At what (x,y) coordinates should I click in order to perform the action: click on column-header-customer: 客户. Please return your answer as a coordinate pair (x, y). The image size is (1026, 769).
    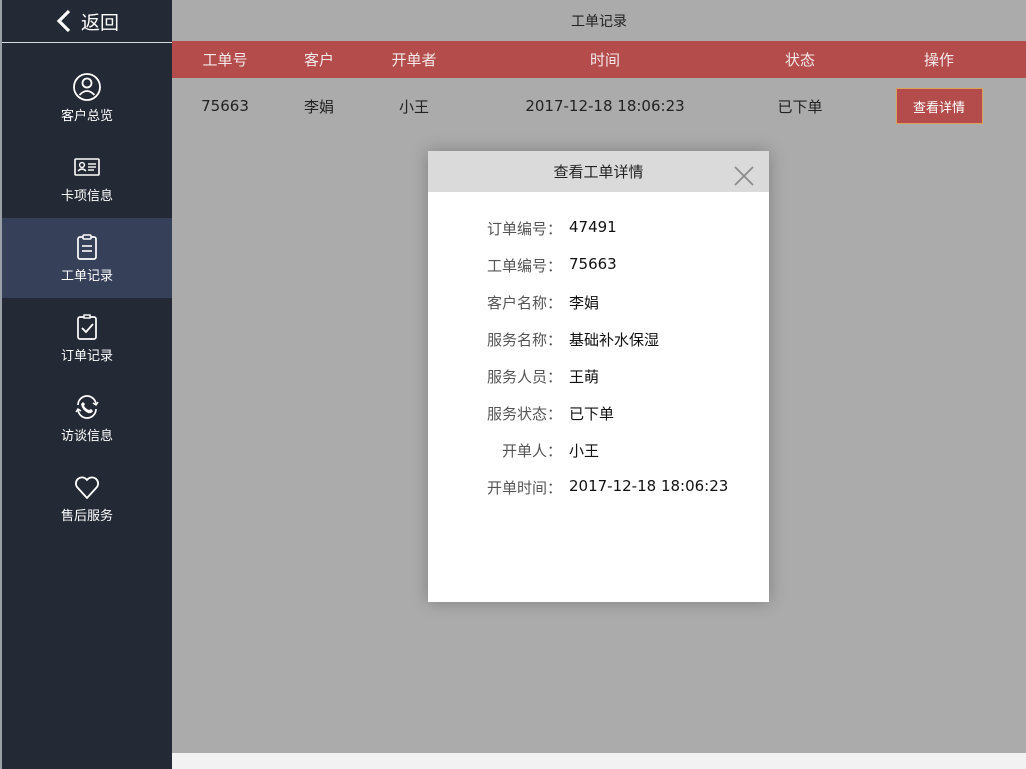
    Looking at the image, I should click on (318, 60).